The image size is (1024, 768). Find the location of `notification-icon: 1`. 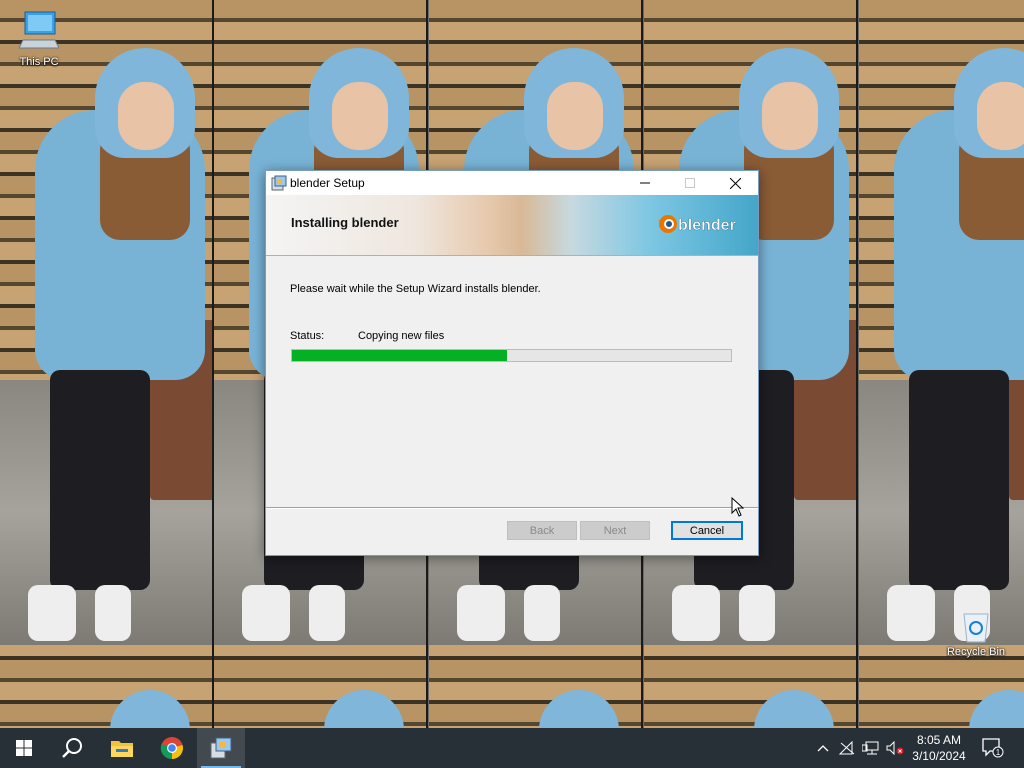

notification-icon: 1 is located at coordinates (993, 748).